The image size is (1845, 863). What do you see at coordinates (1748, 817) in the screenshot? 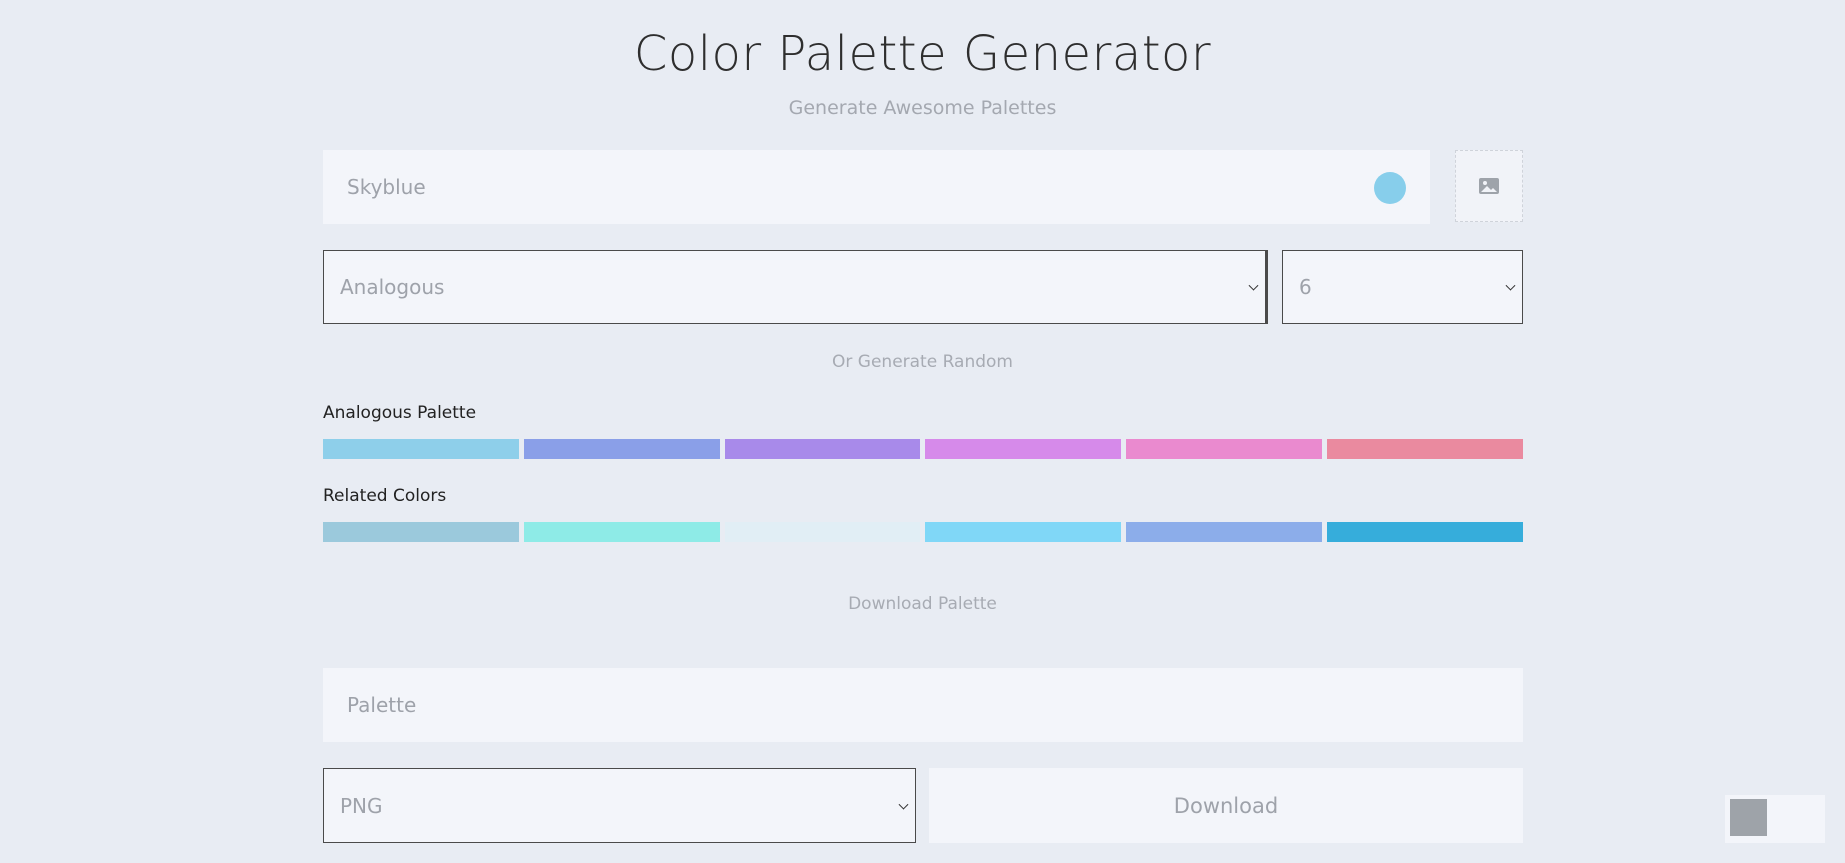
I see `corner-square-icon` at bounding box center [1748, 817].